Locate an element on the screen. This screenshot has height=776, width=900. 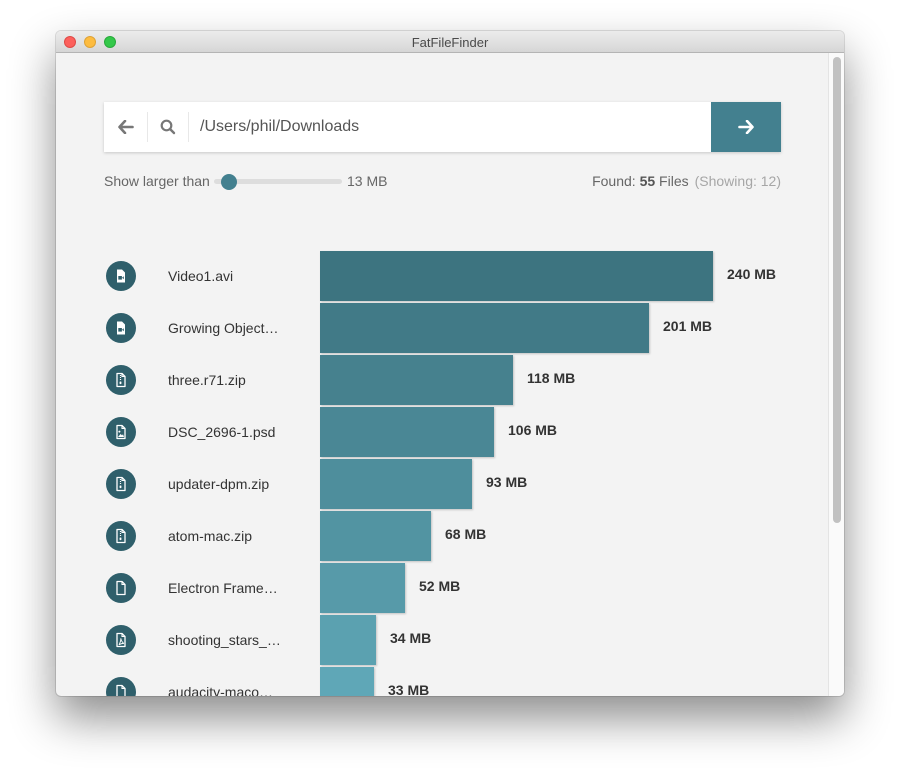
file-row: three.r71.zip 118 MB is located at coordinates (442, 381).